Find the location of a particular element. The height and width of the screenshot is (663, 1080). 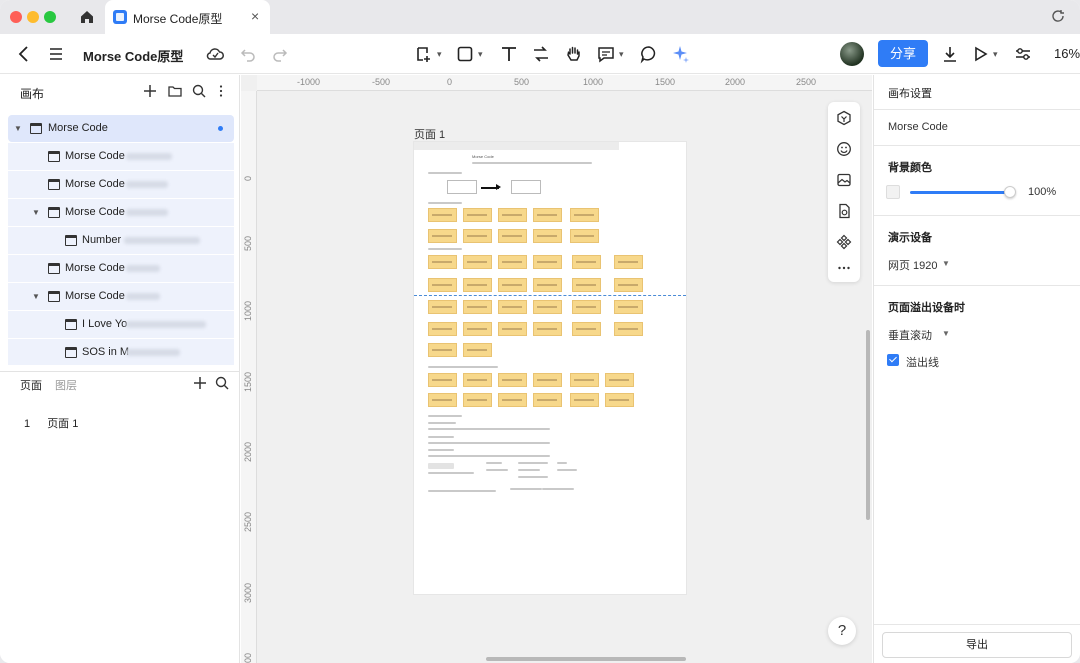

emoji-icon is located at coordinates (844, 149).